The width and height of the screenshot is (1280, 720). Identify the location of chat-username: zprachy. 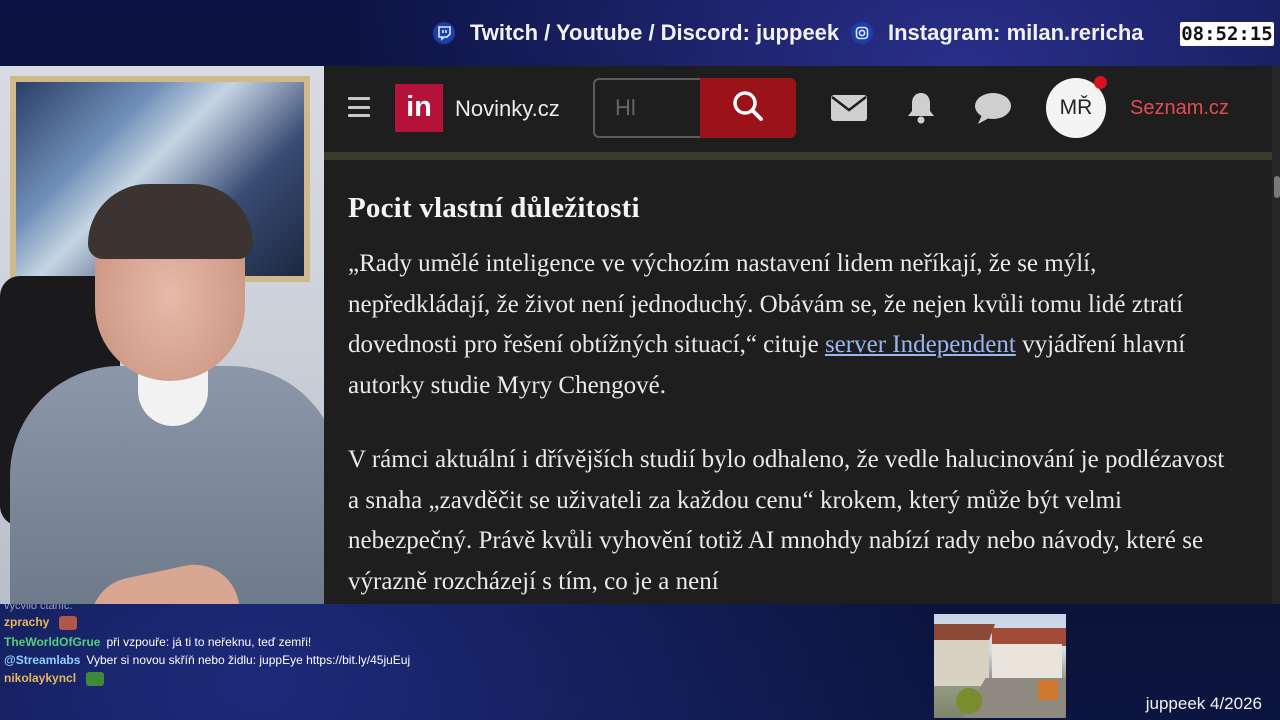
(27, 622).